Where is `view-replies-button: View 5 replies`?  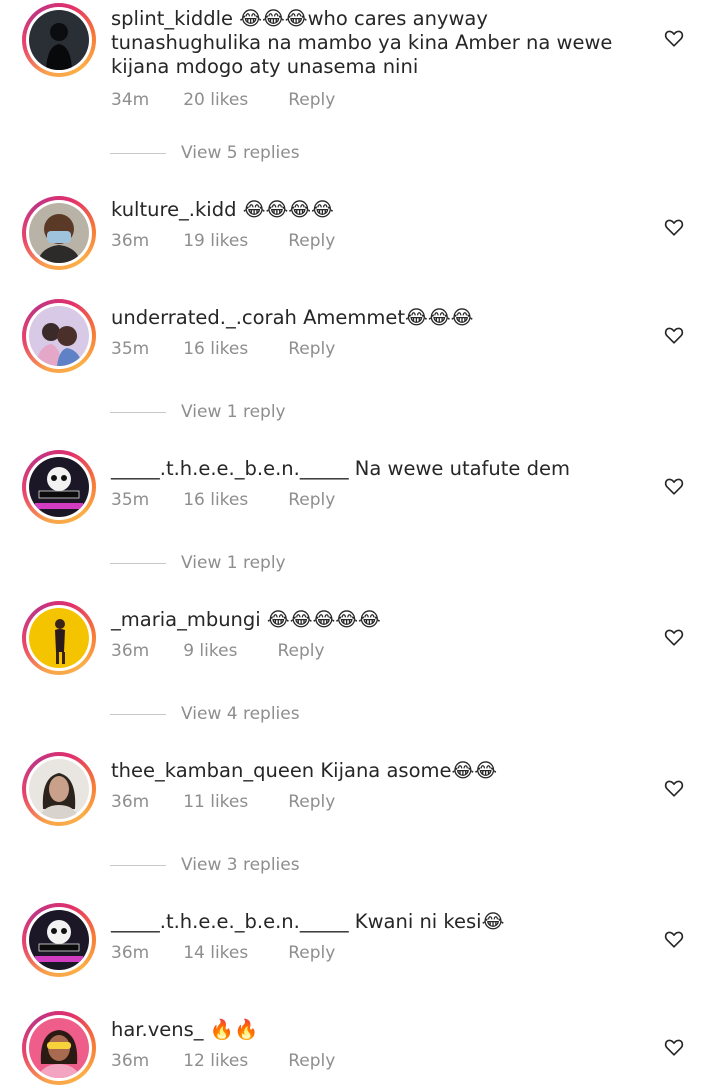 view-replies-button: View 5 replies is located at coordinates (205, 153).